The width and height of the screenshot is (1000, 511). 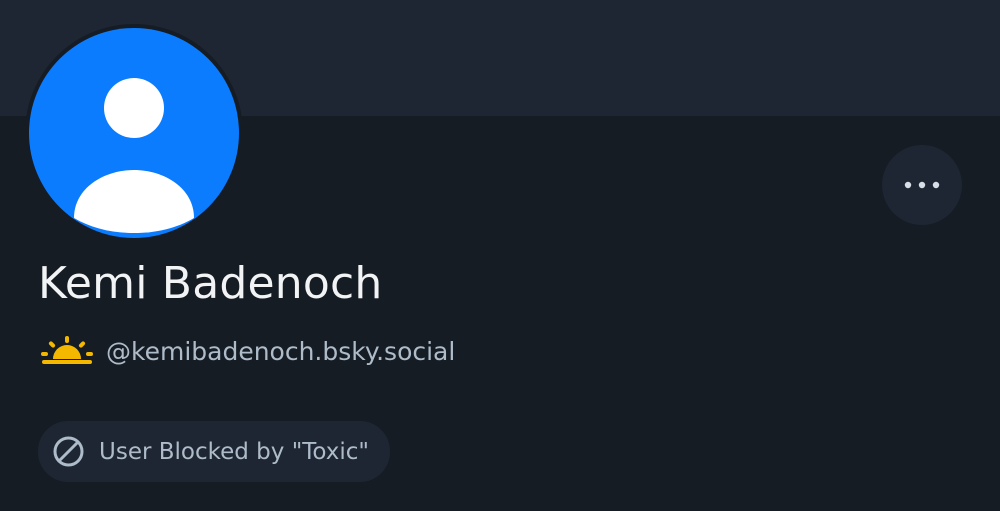 I want to click on default-user-avatar-icon, so click(x=134, y=133).